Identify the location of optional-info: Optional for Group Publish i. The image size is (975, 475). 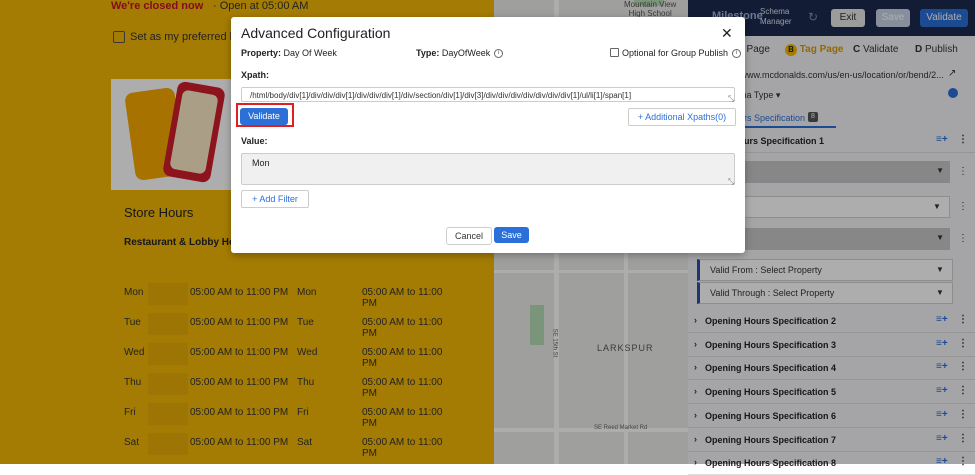
(682, 53).